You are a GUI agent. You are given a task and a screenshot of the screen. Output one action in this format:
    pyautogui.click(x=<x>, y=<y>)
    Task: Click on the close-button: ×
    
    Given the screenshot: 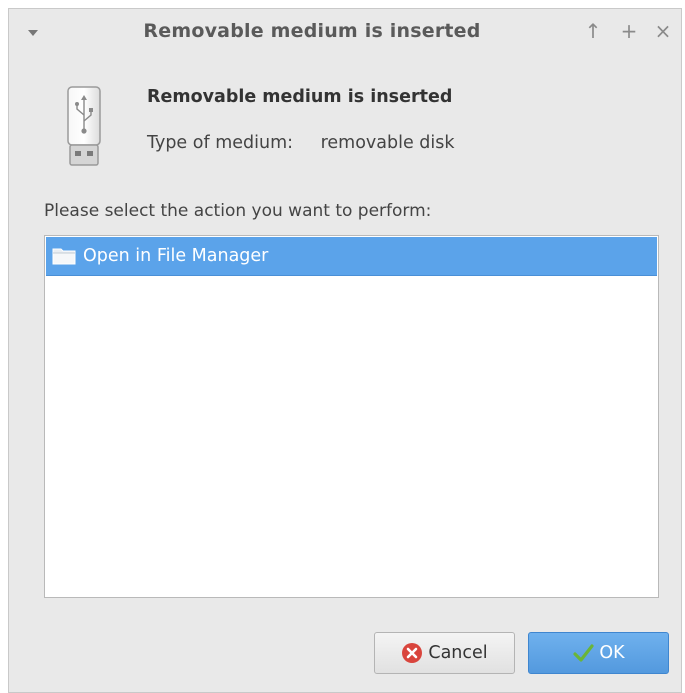 What is the action you would take?
    pyautogui.click(x=663, y=31)
    